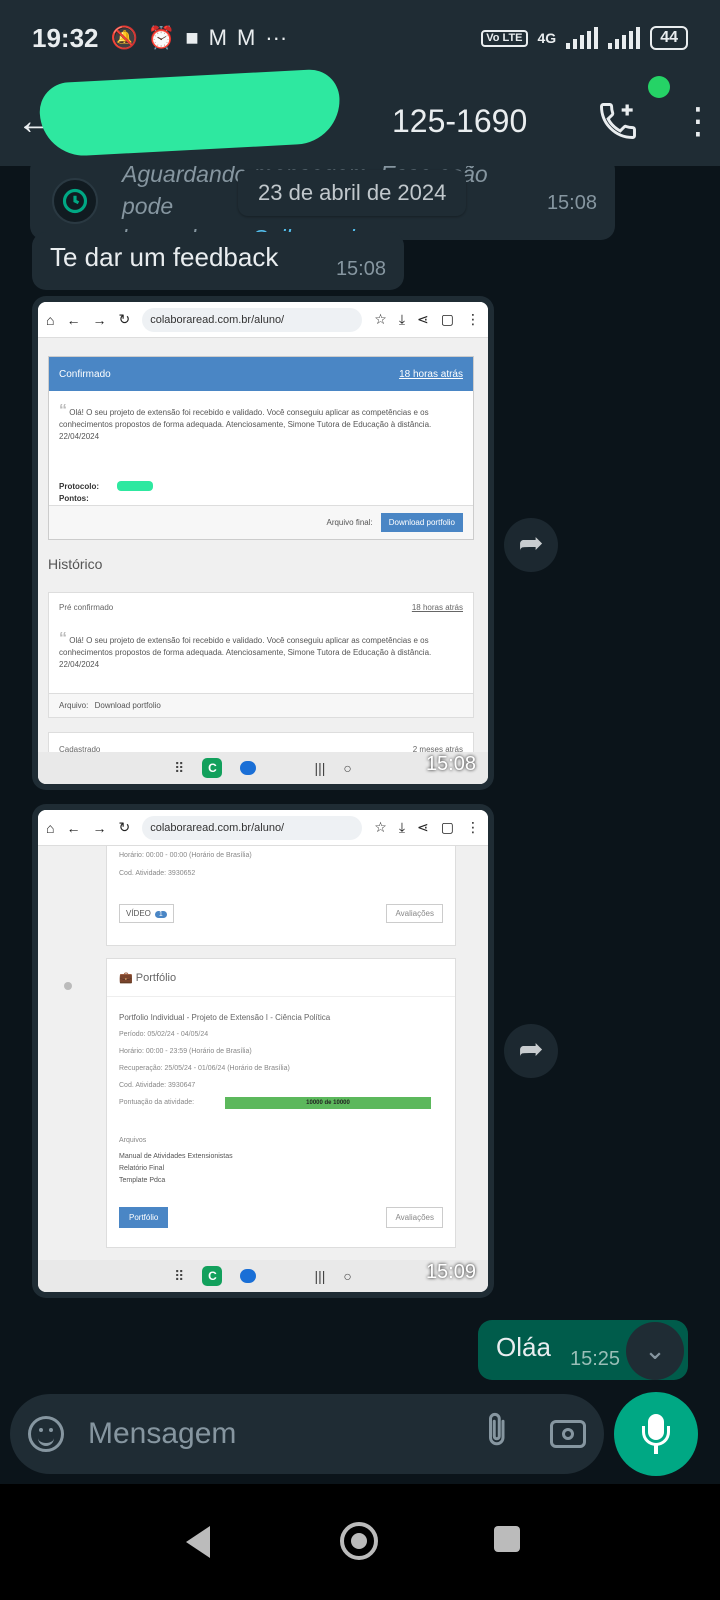 This screenshot has height=1600, width=720. What do you see at coordinates (133, 1140) in the screenshot?
I see `arquivos-label: Arquivos` at bounding box center [133, 1140].